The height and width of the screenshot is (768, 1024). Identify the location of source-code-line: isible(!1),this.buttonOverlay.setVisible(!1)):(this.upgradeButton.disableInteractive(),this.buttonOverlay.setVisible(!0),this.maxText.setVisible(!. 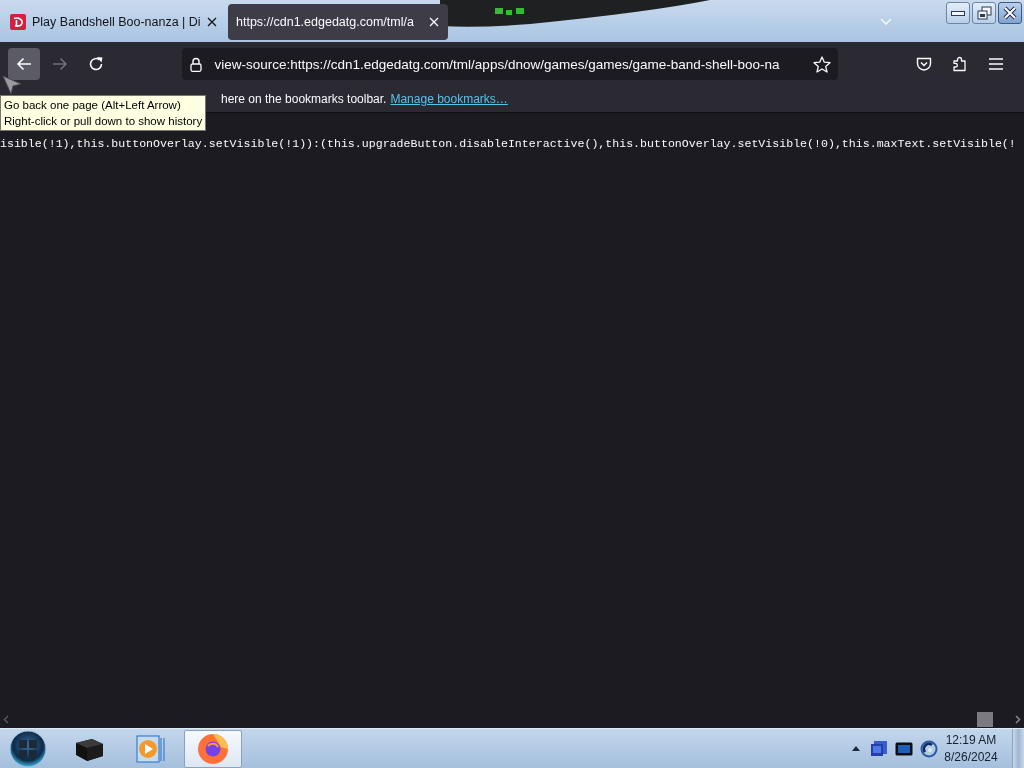
(508, 143).